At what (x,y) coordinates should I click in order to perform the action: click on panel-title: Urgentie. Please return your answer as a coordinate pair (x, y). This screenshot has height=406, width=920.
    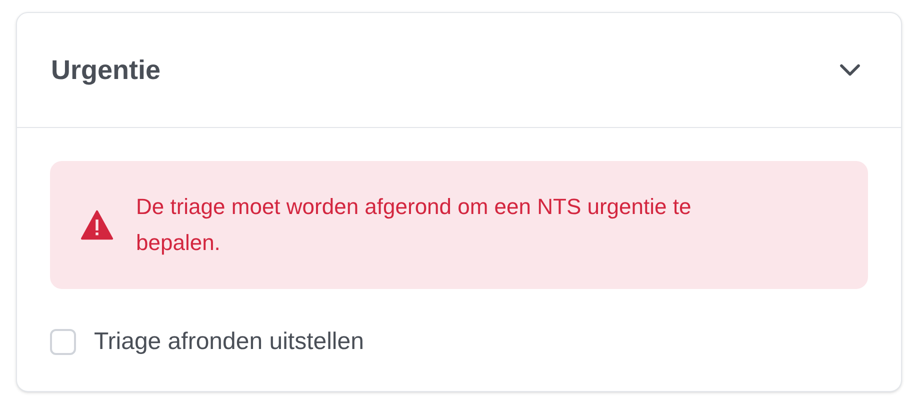
    Looking at the image, I should click on (106, 70).